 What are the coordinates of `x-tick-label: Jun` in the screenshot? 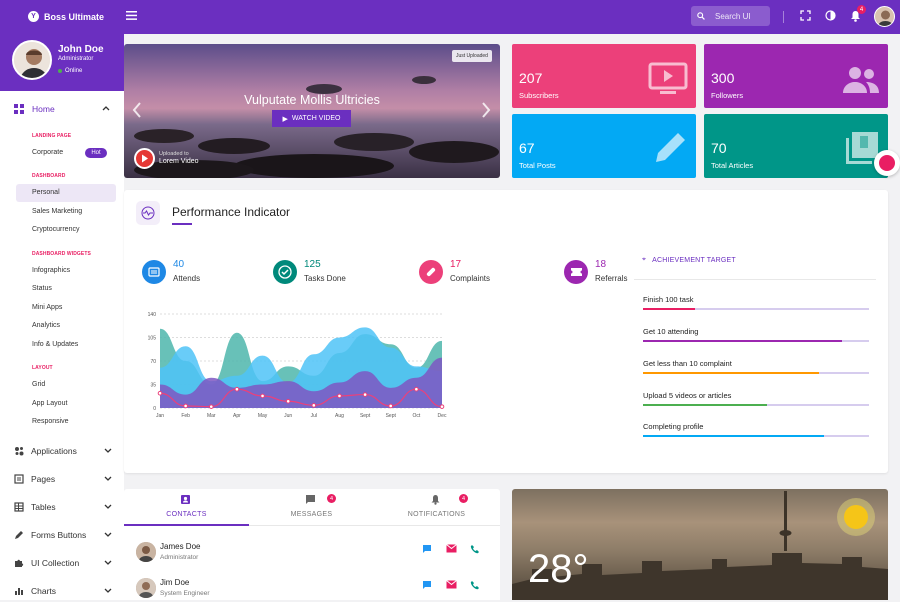 It's located at (288, 416).